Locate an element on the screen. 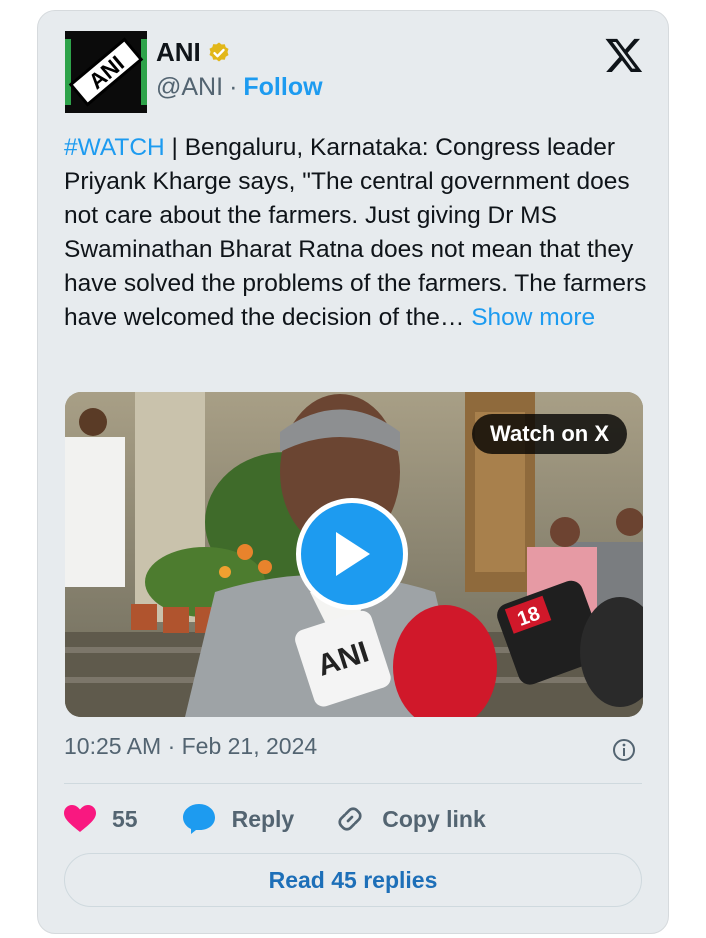  play-icon is located at coordinates (353, 554).